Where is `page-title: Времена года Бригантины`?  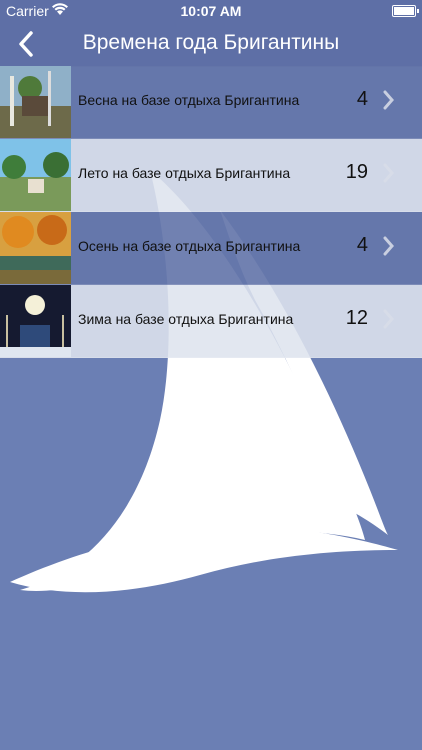 page-title: Времена года Бригантины is located at coordinates (211, 42).